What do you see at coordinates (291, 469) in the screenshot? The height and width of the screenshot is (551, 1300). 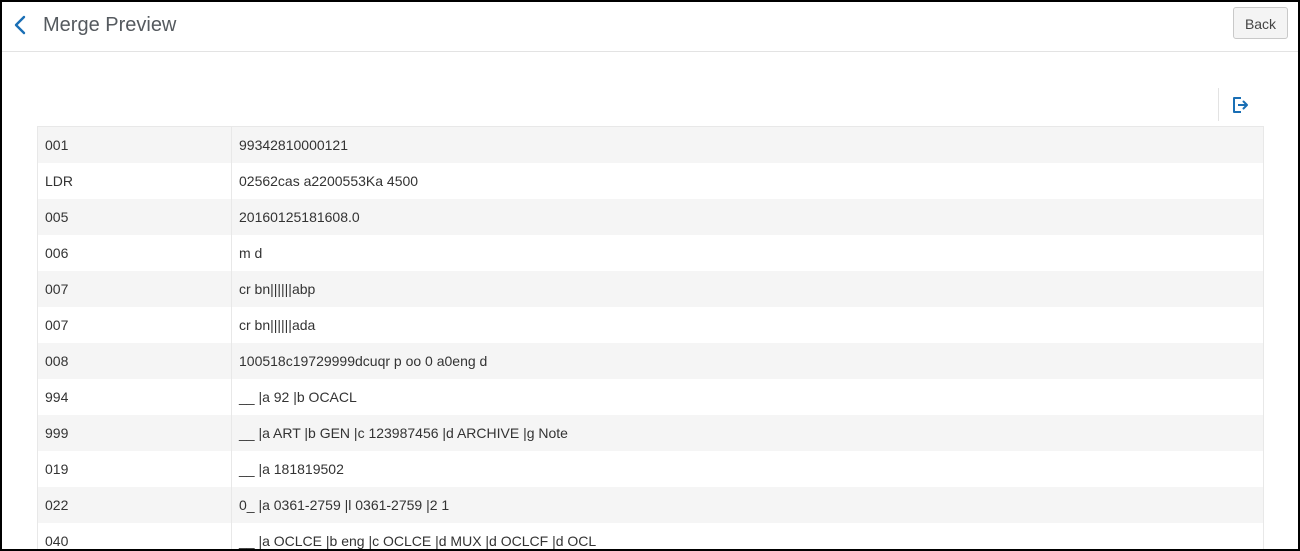 I see `field-value: __ |a 181819502` at bounding box center [291, 469].